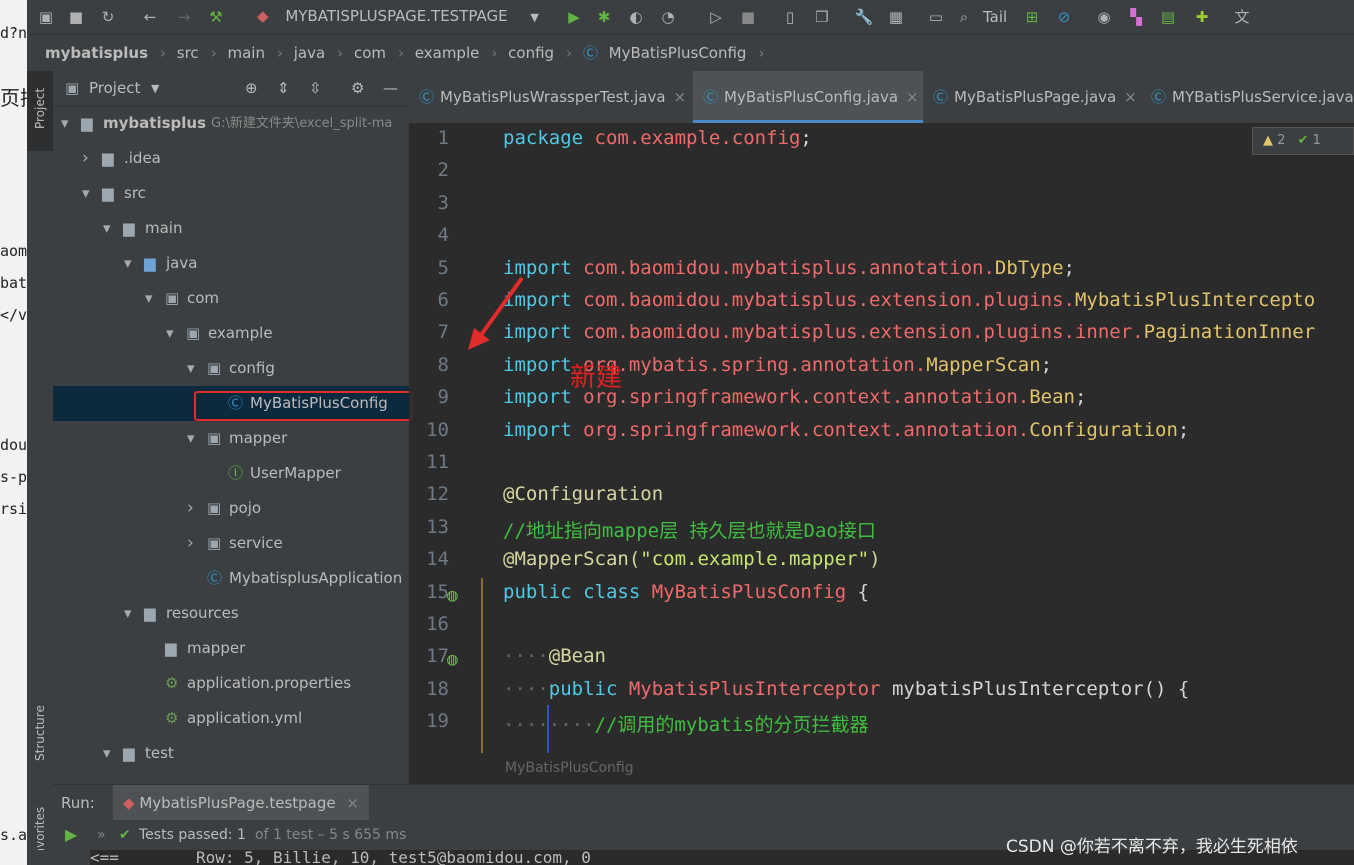 This screenshot has width=1354, height=865. I want to click on tree-item: › ▆ .idea, so click(231, 158).